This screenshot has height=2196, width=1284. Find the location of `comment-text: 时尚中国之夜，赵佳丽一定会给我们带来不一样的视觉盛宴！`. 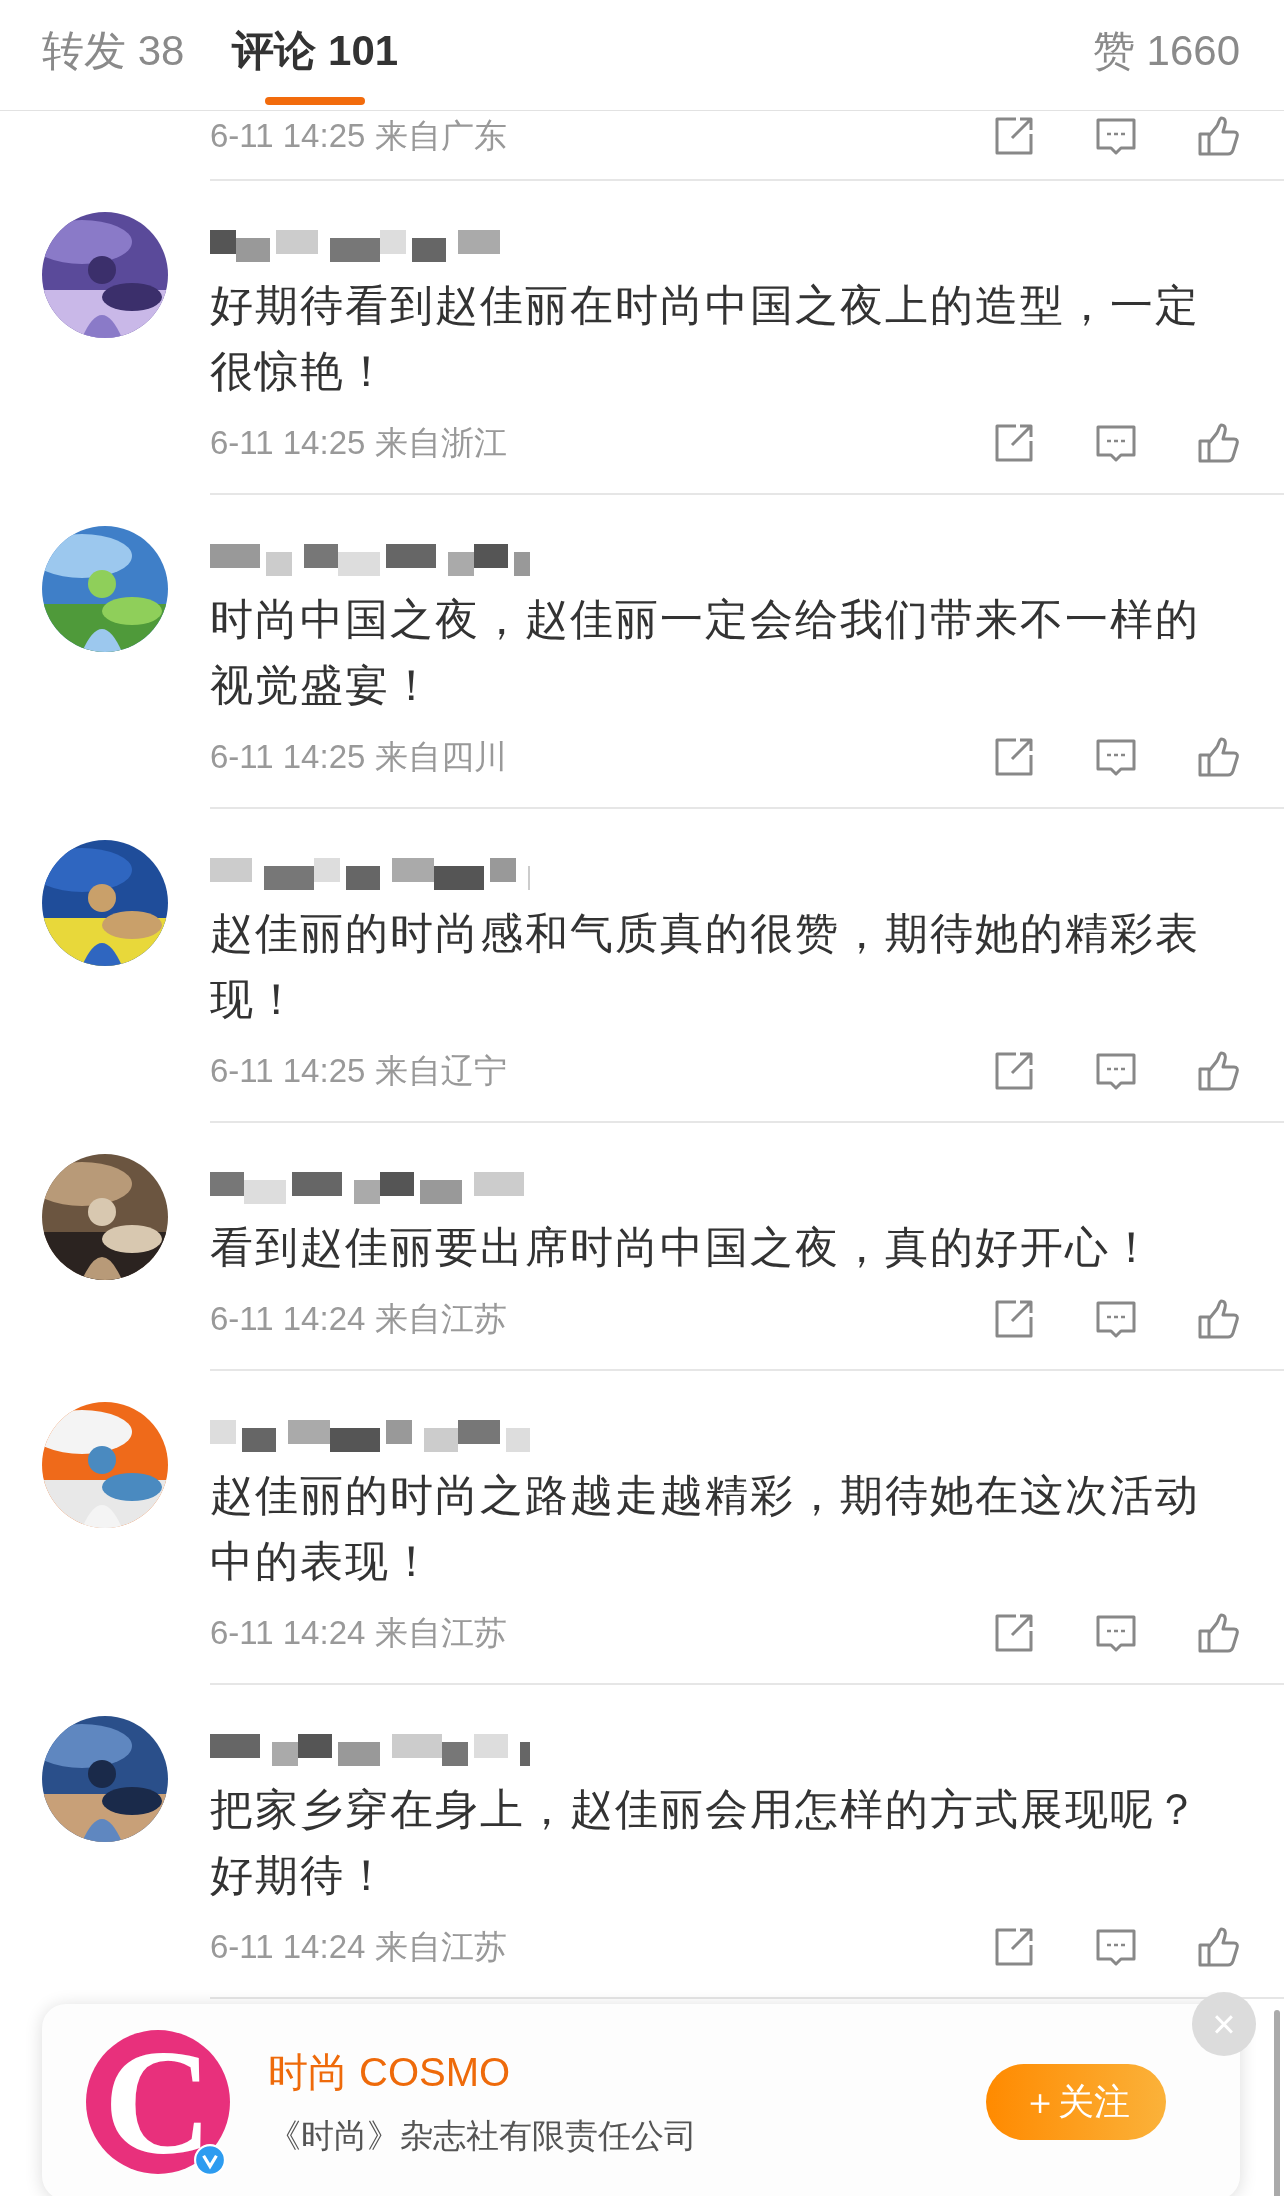

comment-text: 时尚中国之夜，赵佳丽一定会给我们带来不一样的视觉盛宴！ is located at coordinates (705, 652).